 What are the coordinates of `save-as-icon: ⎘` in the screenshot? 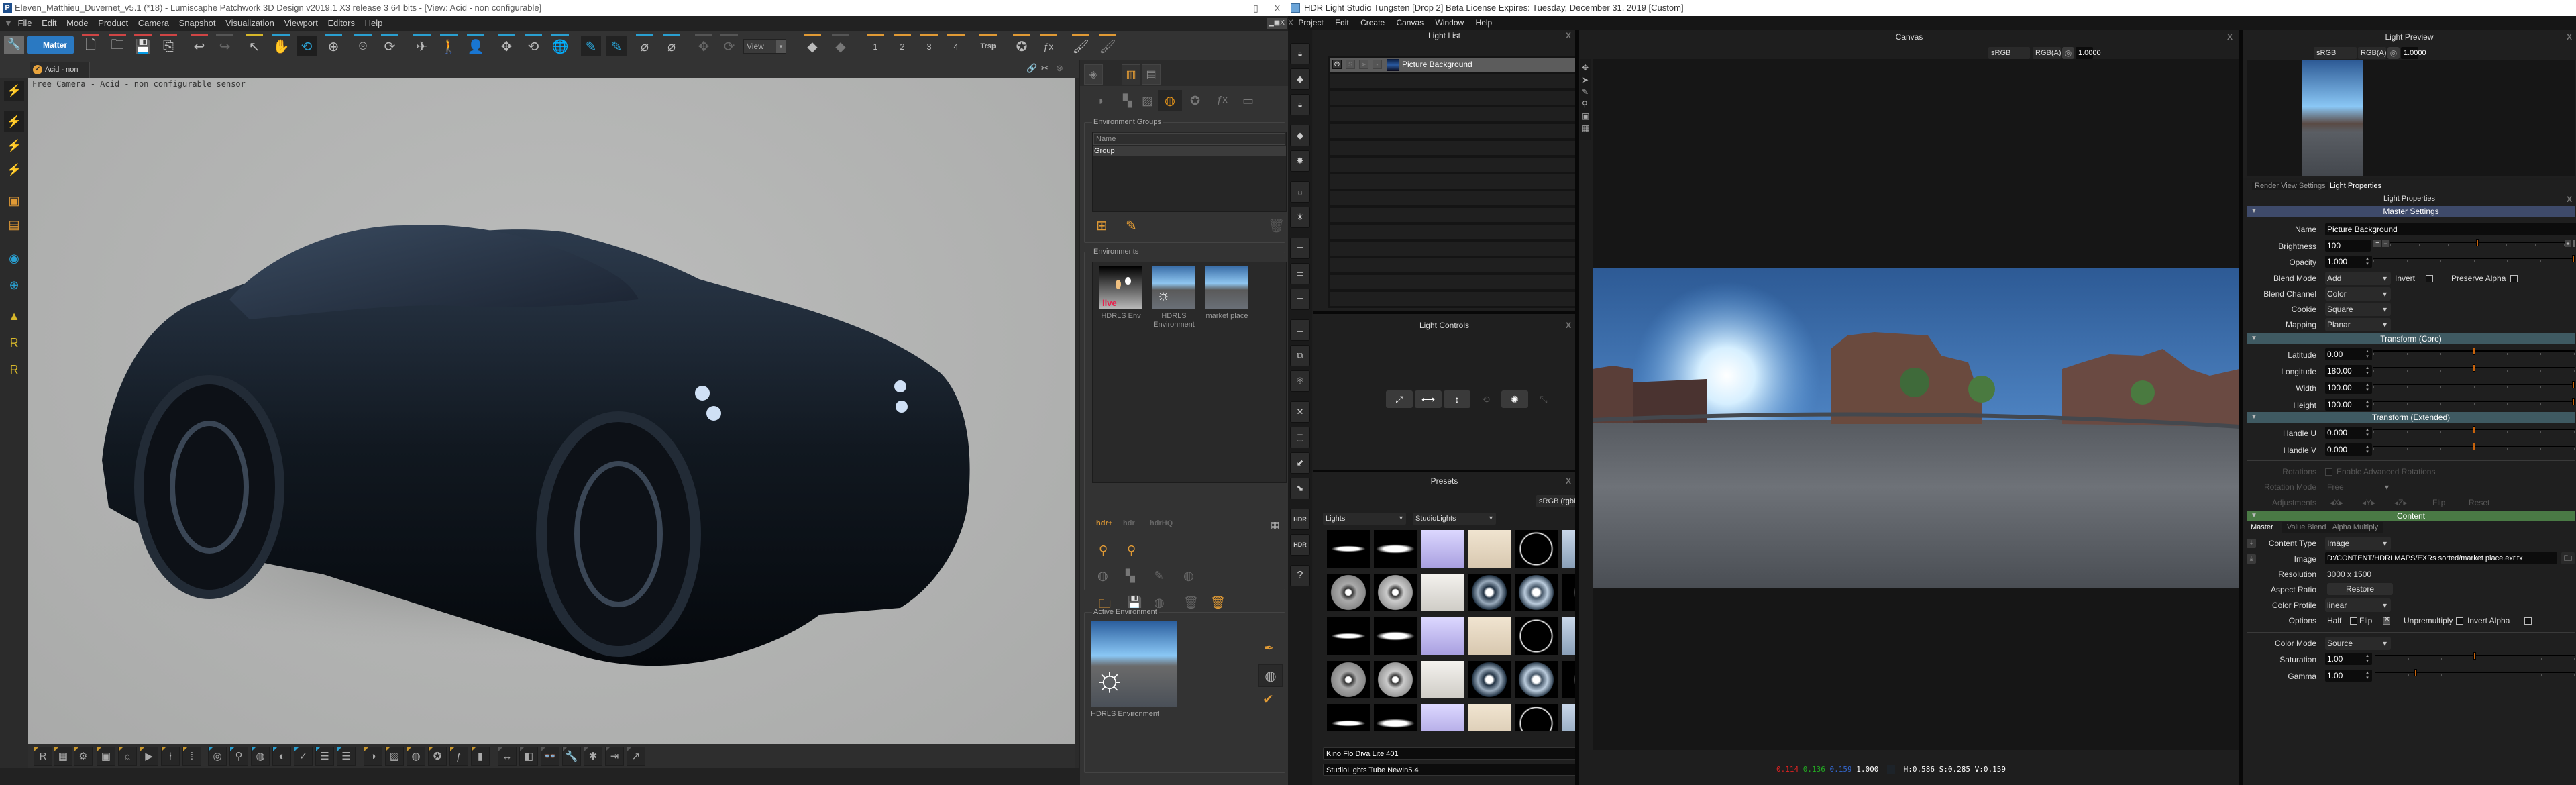 It's located at (168, 45).